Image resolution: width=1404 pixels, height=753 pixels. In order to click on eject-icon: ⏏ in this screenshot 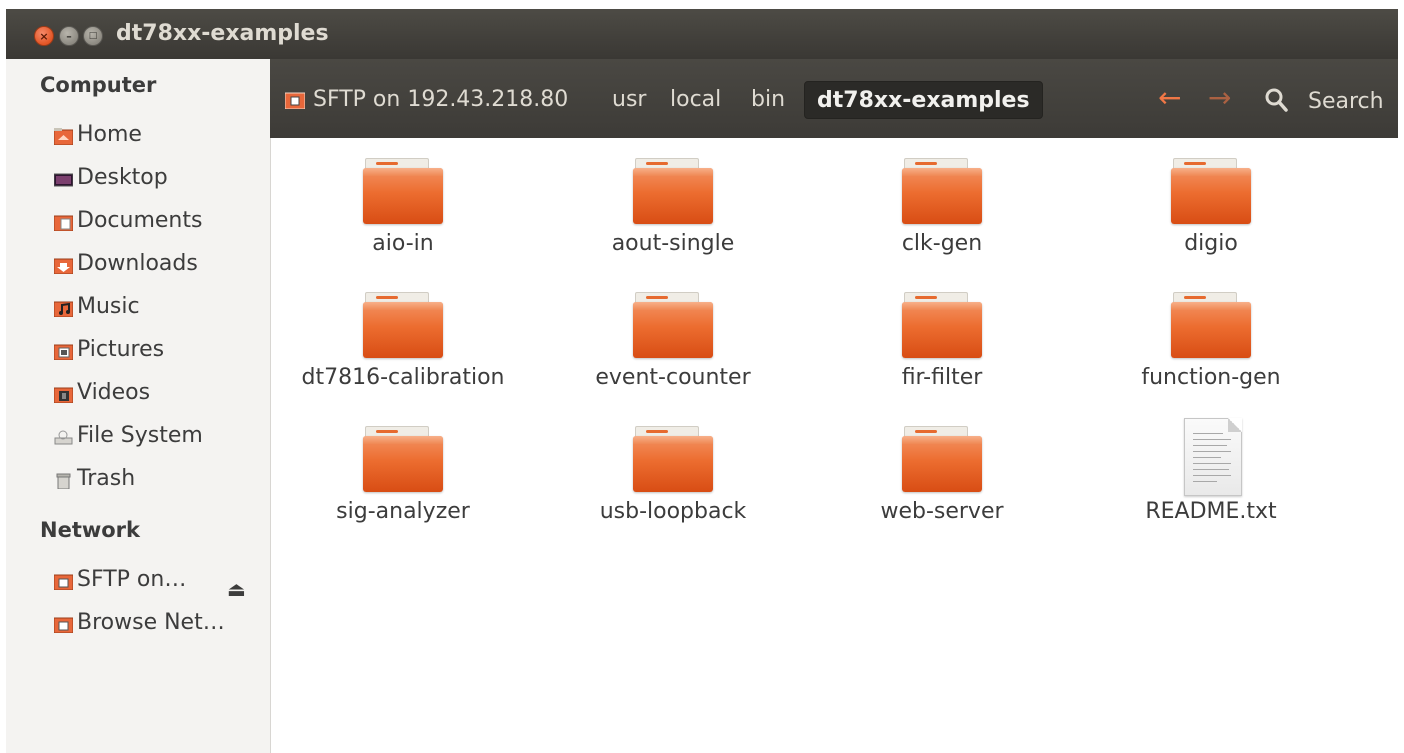, I will do `click(236, 589)`.